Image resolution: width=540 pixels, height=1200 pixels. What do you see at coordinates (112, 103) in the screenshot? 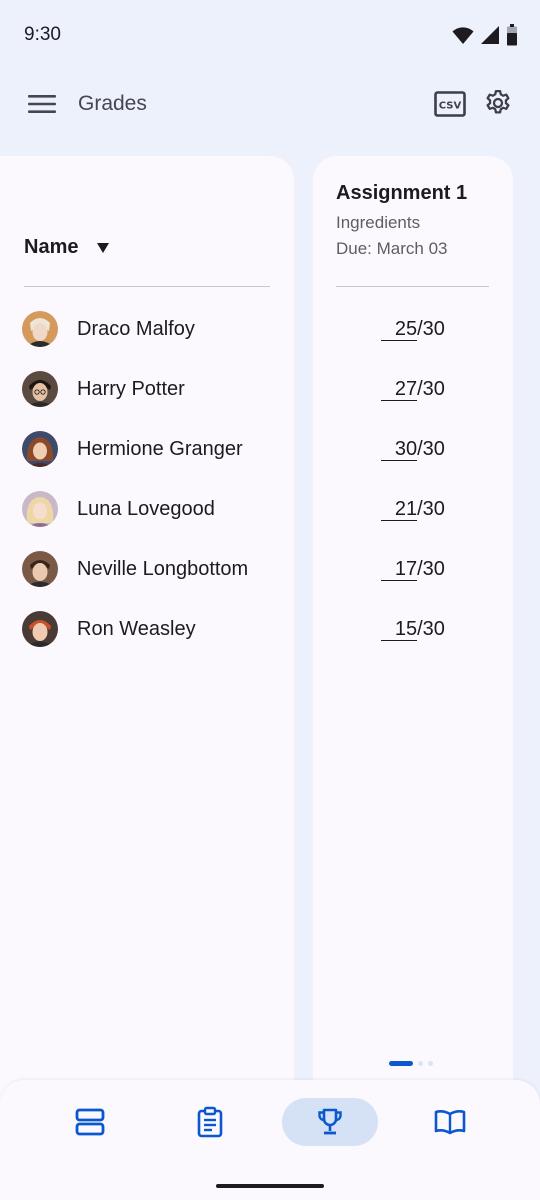
I see `page-title: Grades` at bounding box center [112, 103].